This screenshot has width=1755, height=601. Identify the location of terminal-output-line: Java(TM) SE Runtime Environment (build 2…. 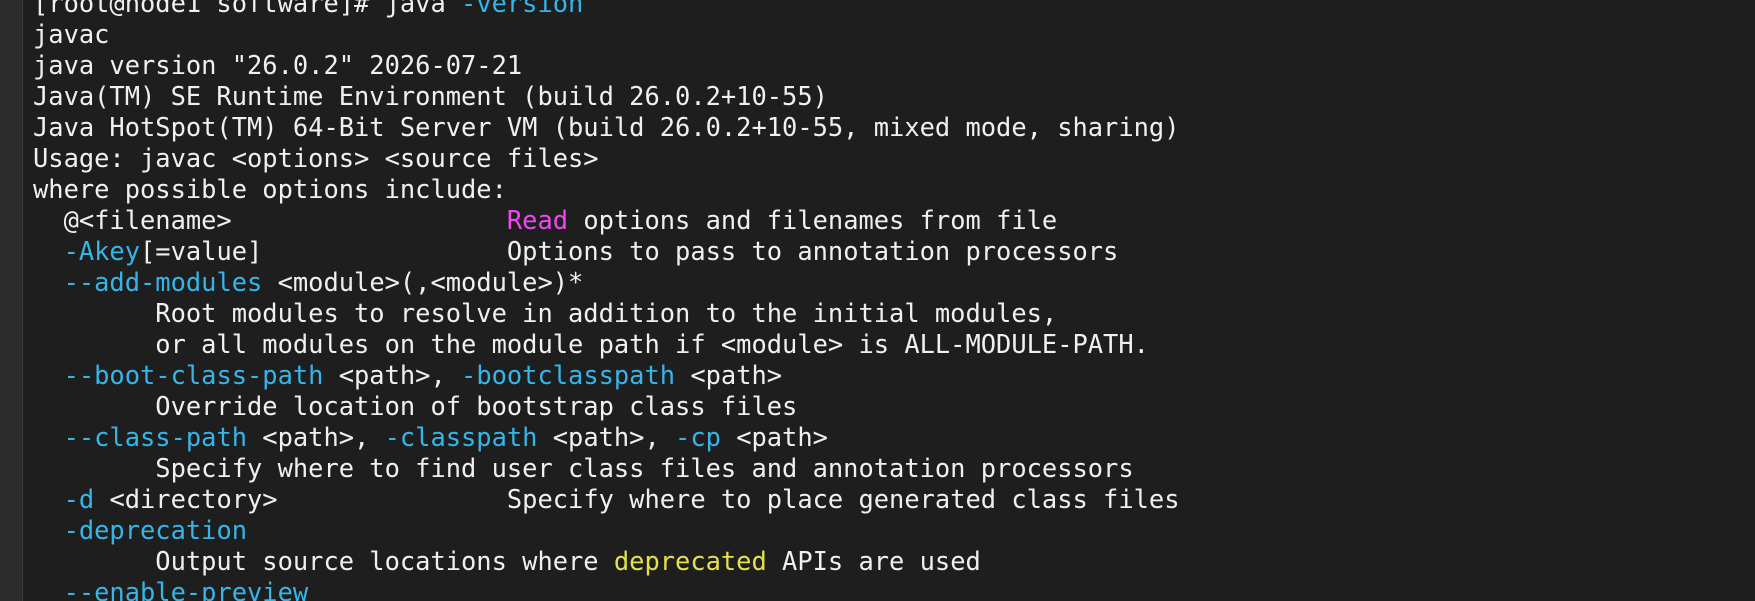
(894, 96).